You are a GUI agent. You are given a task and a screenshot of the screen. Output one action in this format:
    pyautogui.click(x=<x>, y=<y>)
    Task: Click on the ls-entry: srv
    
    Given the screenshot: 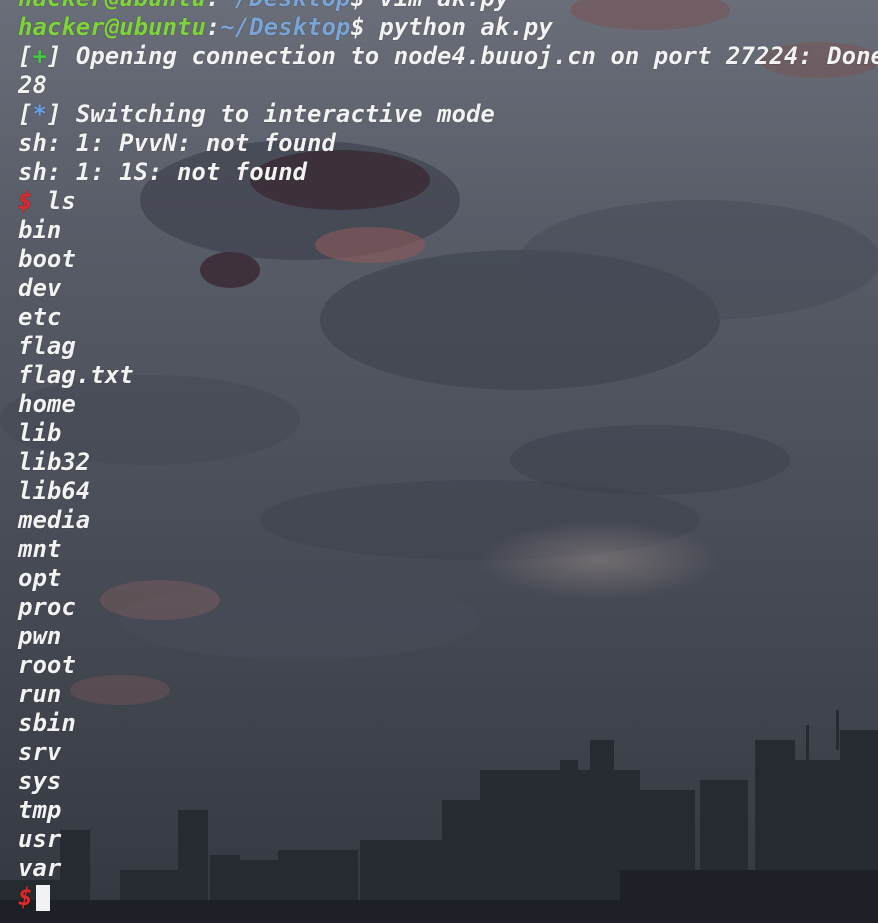 What is the action you would take?
    pyautogui.click(x=40, y=752)
    